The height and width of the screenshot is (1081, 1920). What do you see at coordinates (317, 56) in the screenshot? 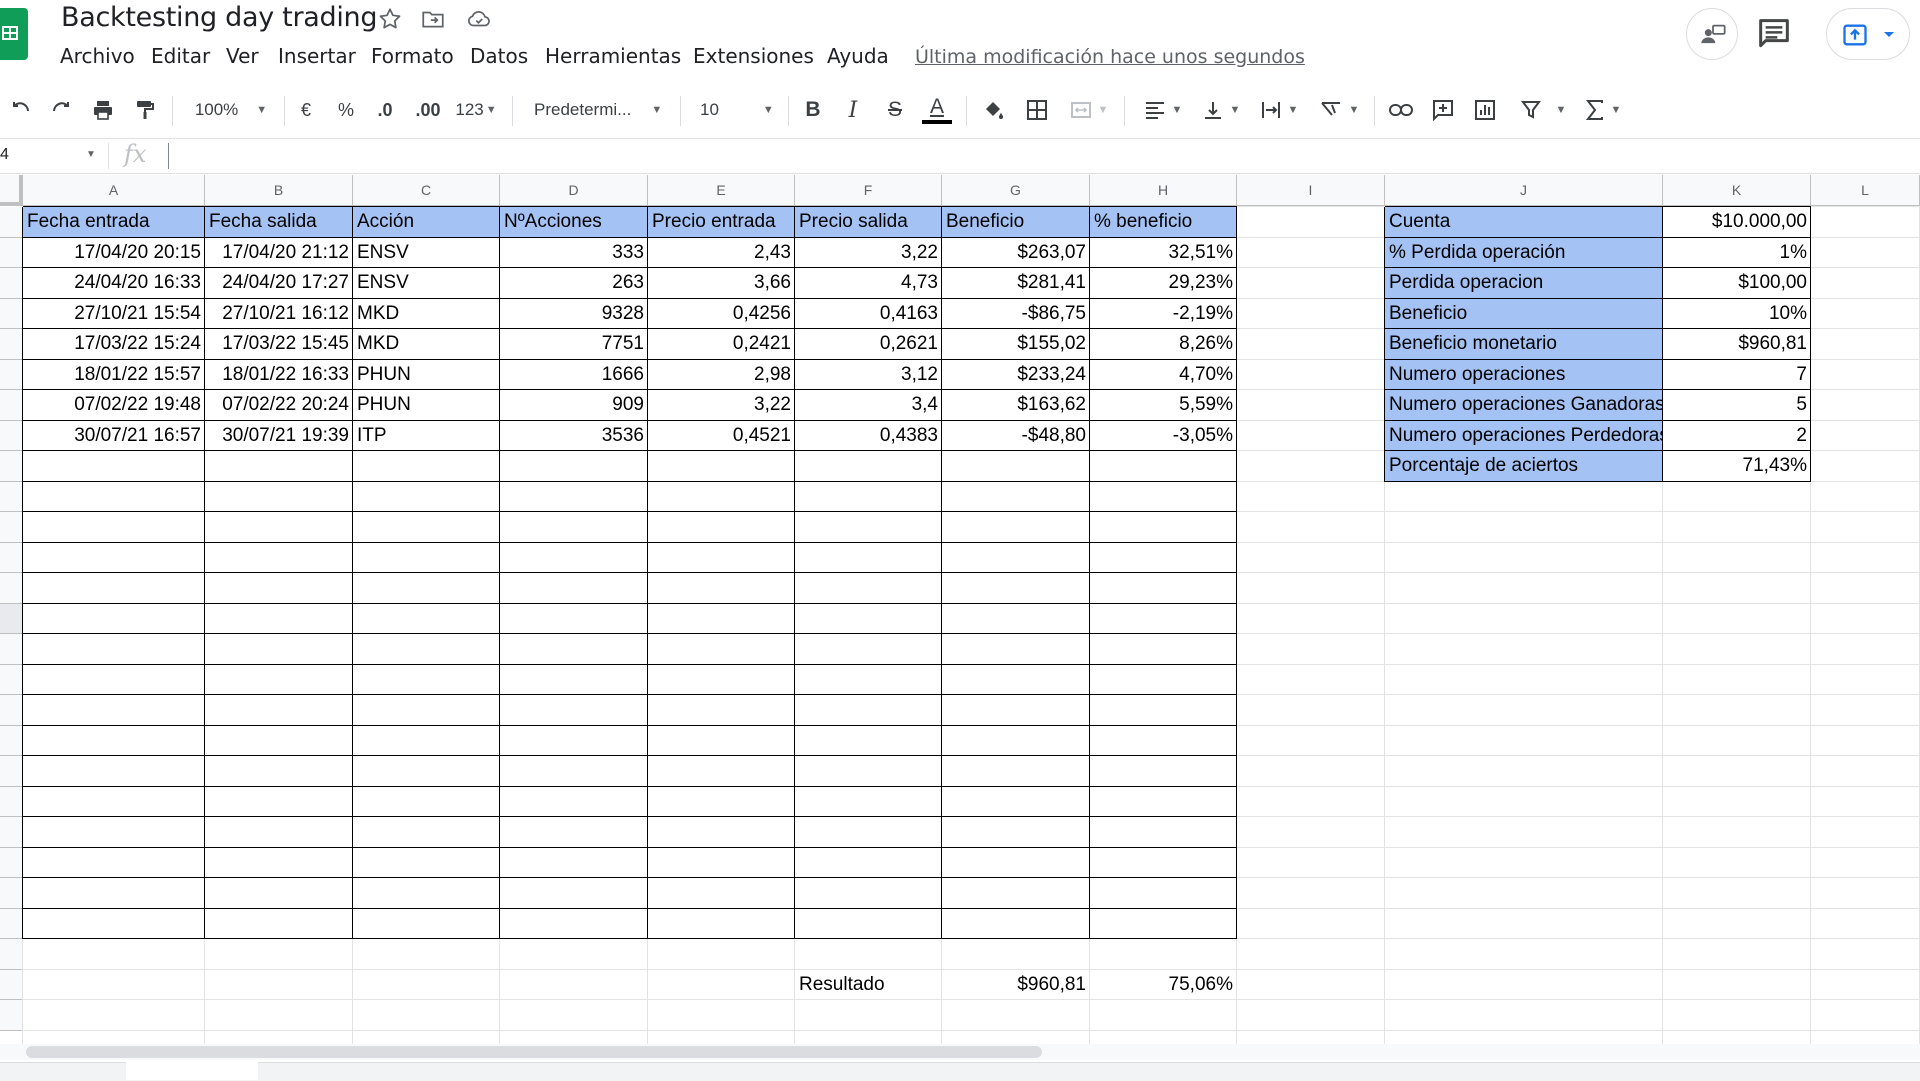
I see `menu-insertar: Insertar` at bounding box center [317, 56].